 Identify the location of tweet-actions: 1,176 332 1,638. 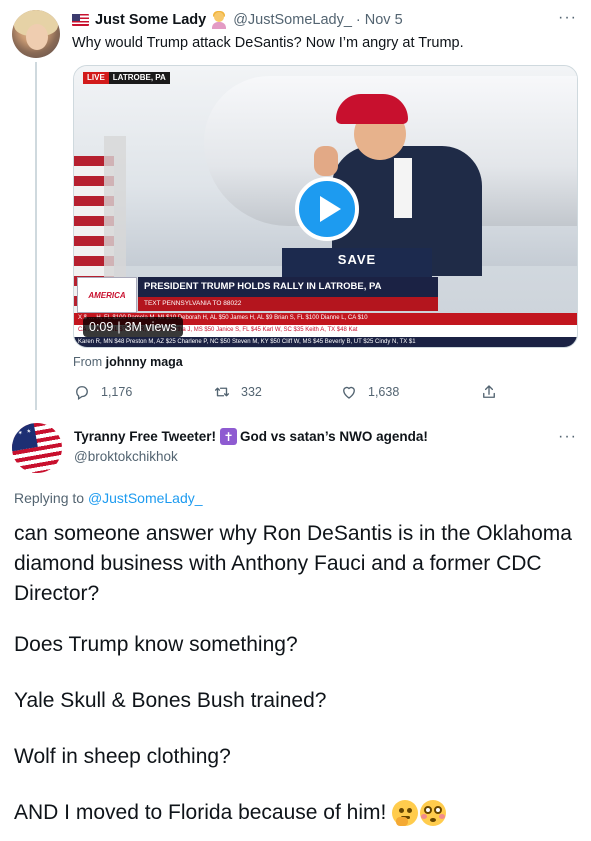
(288, 393).